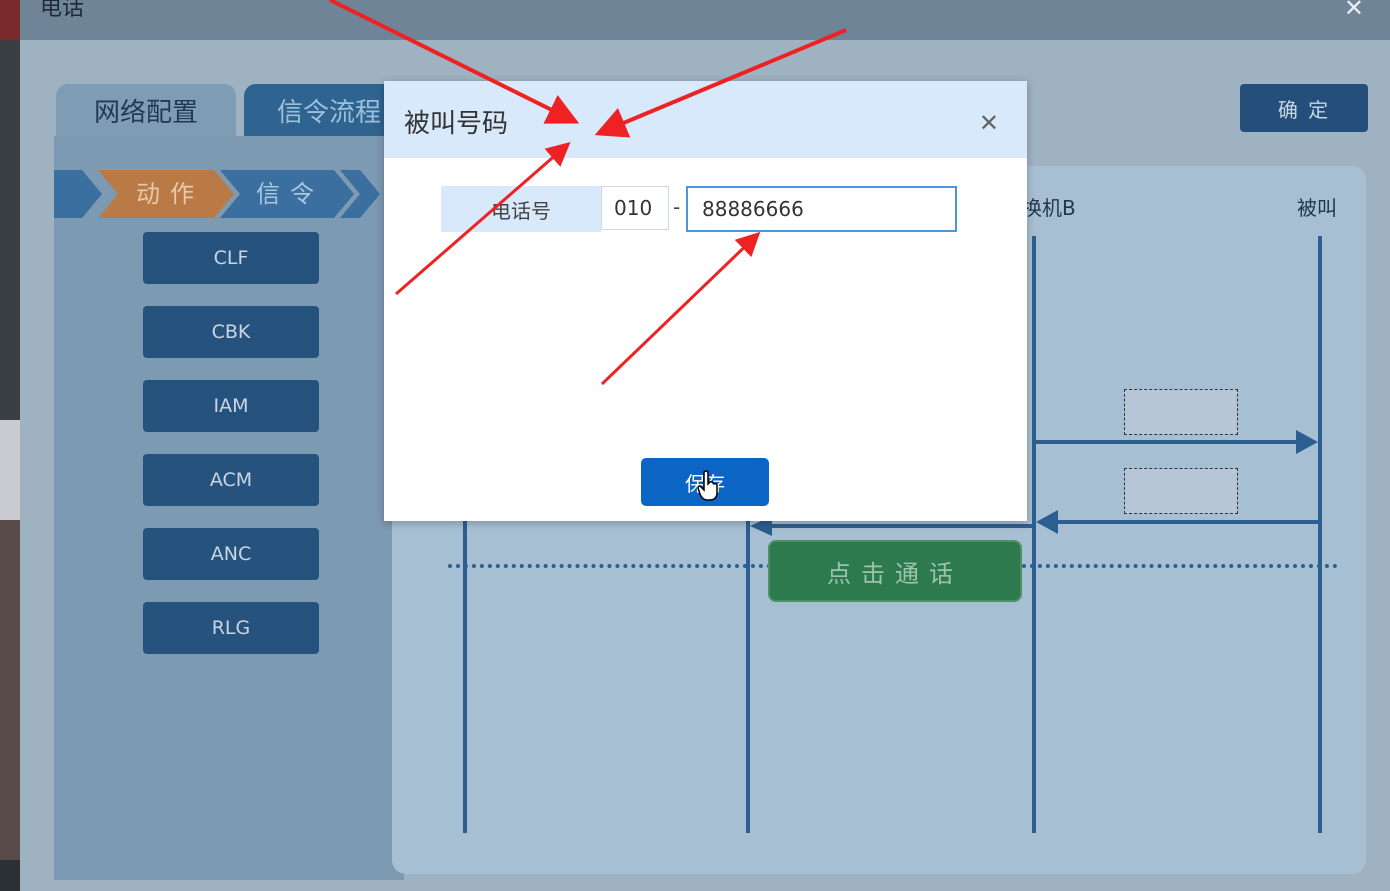 The width and height of the screenshot is (1390, 891). I want to click on dialog-title: 被叫号码, so click(456, 124).